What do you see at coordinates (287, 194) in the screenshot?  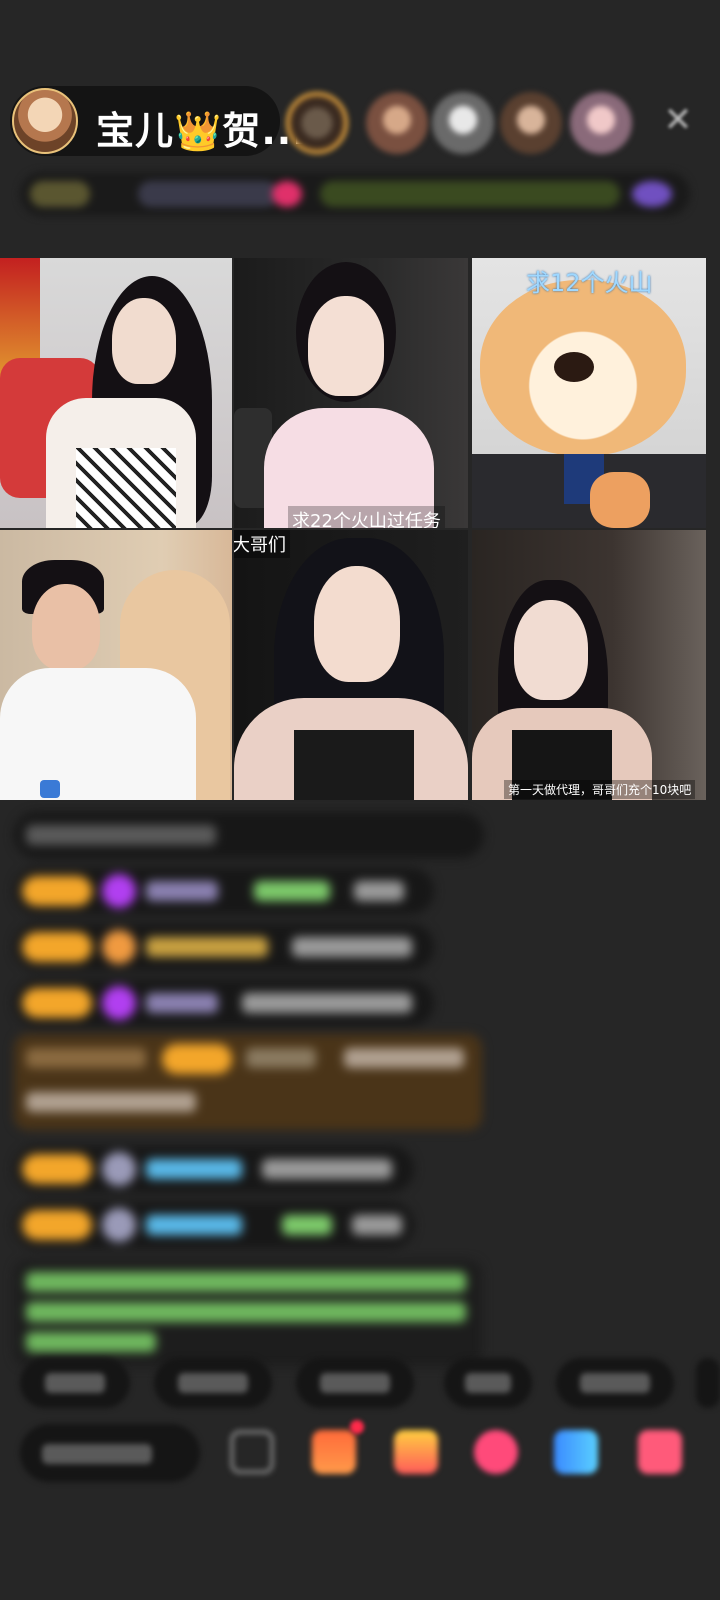 I see `gift-chip` at bounding box center [287, 194].